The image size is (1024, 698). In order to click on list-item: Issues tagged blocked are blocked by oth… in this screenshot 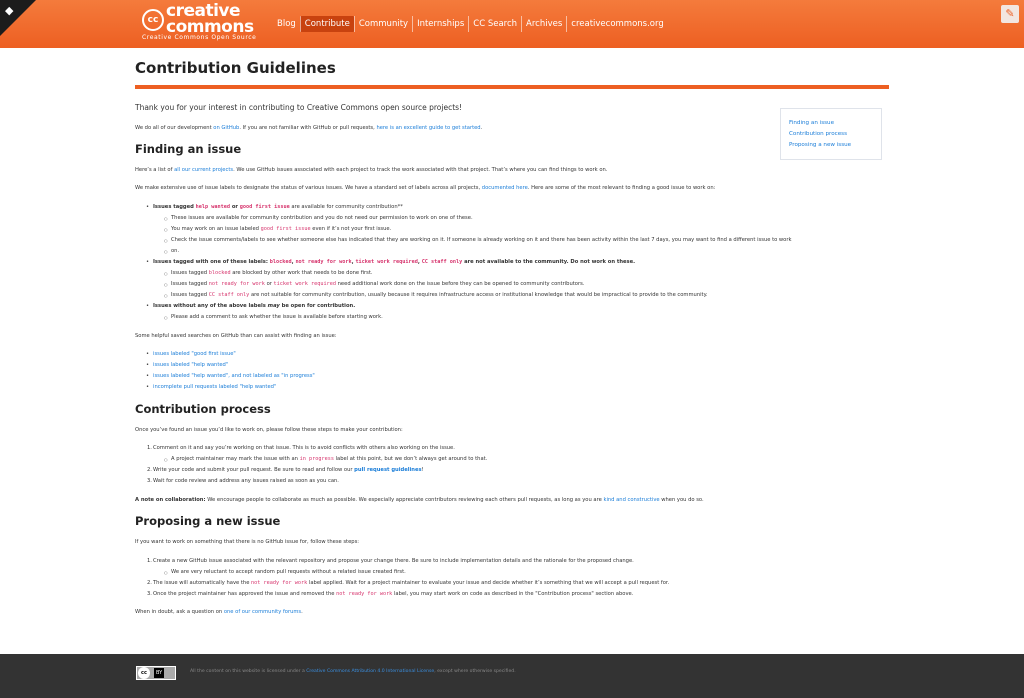, I will do `click(463, 273)`.